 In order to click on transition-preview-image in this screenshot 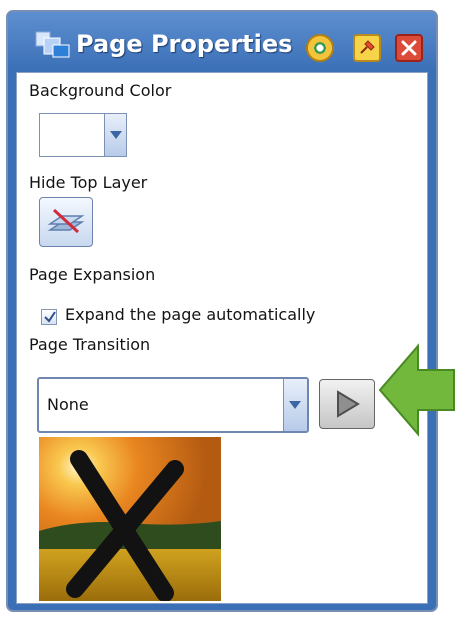, I will do `click(130, 519)`.